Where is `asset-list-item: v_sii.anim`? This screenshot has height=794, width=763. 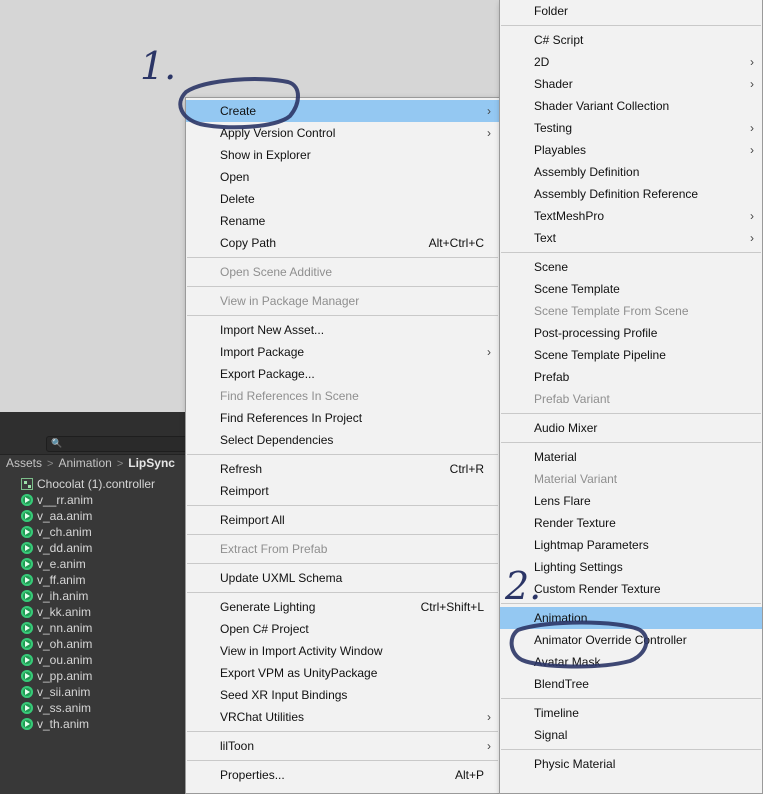
asset-list-item: v_sii.anim is located at coordinates (100, 692).